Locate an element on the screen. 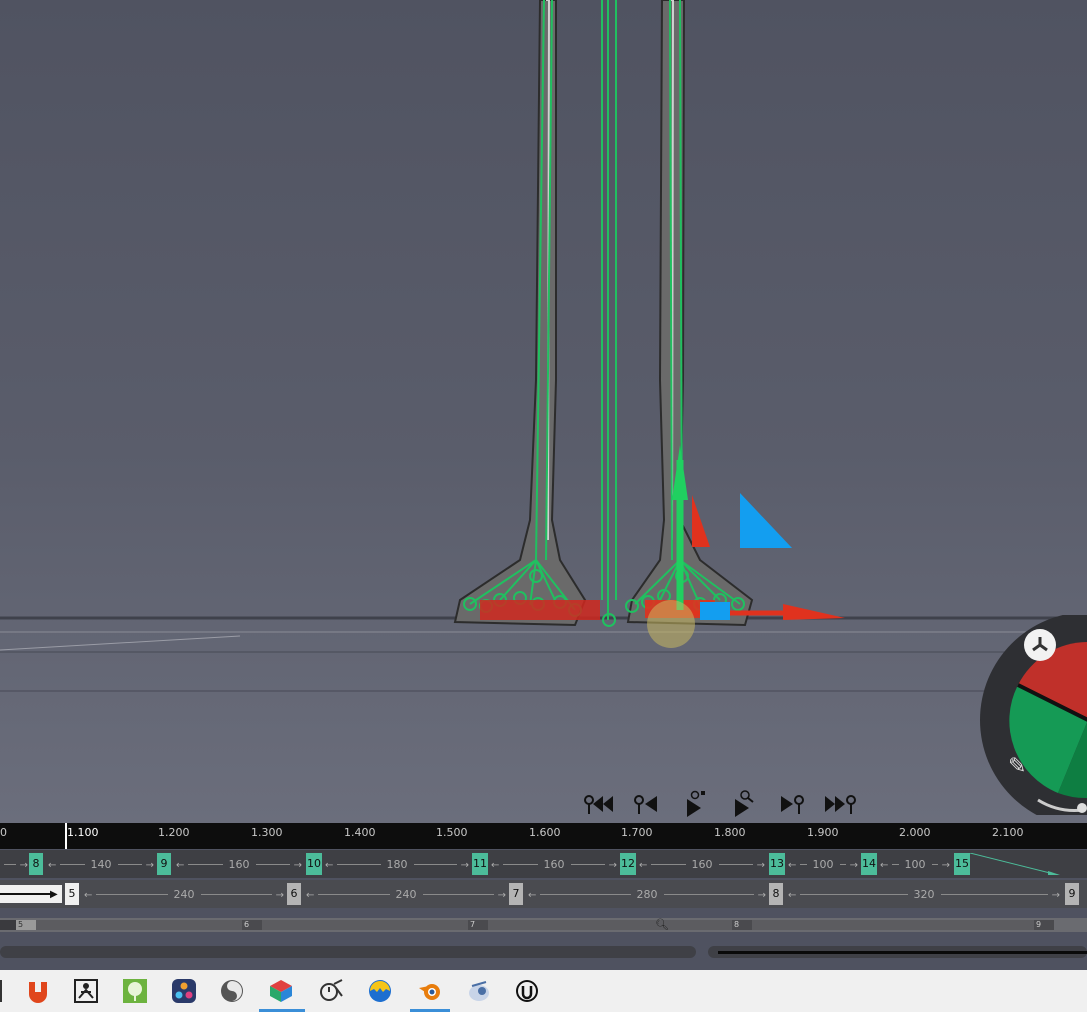  timeline-scrubber: 5 6 7 🔍︎ 8 9 is located at coordinates (543, 925).